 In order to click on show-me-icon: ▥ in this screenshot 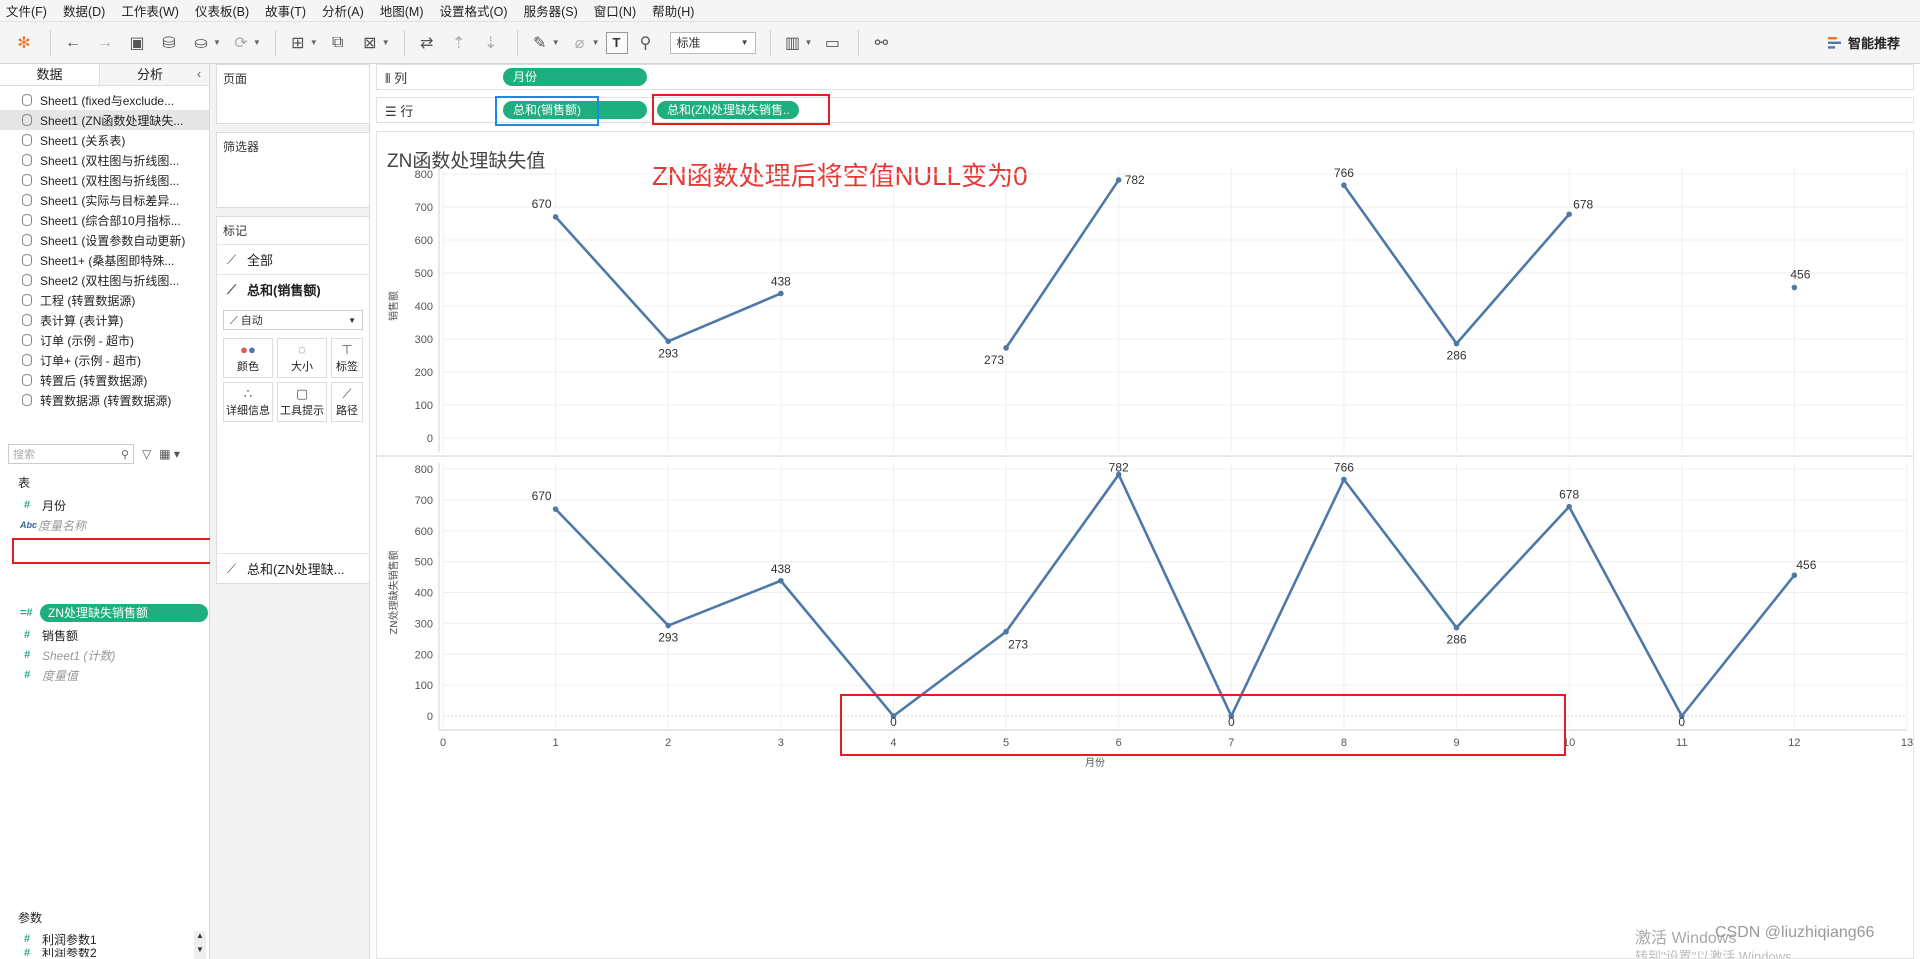, I will do `click(793, 43)`.